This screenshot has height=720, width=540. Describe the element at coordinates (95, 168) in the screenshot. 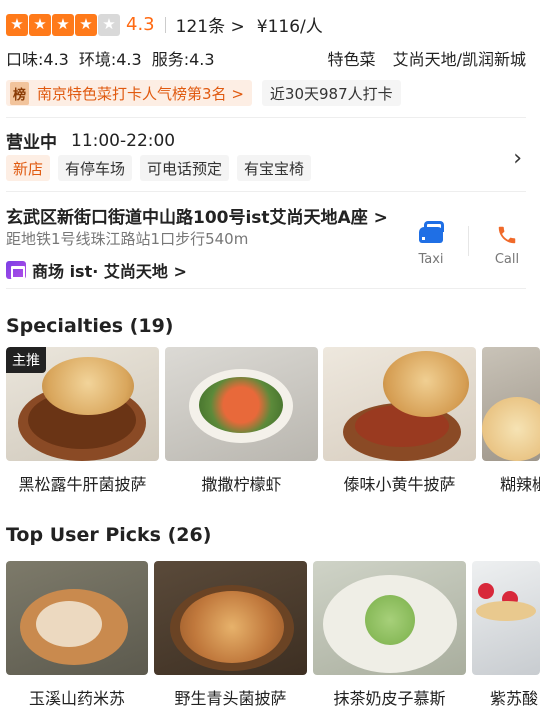

I see `tag-parking: 有停车场` at that location.